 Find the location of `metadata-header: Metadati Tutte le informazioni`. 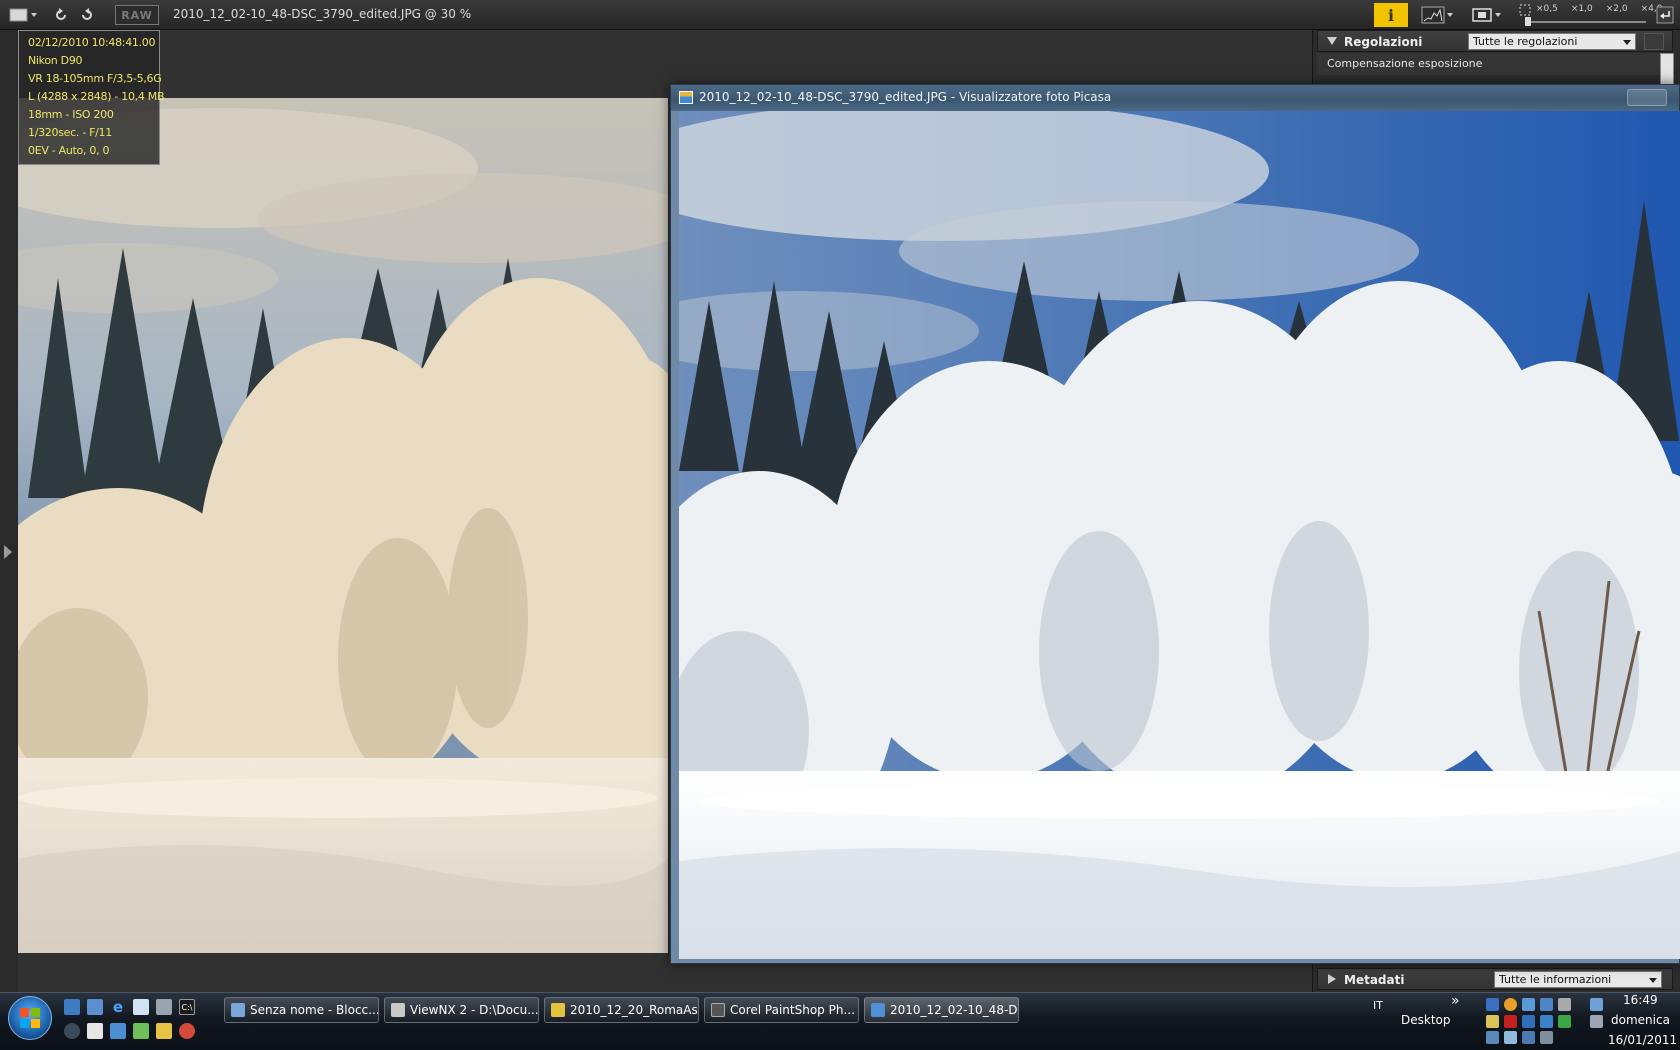

metadata-header: Metadati Tutte le informazioni is located at coordinates (1495, 979).